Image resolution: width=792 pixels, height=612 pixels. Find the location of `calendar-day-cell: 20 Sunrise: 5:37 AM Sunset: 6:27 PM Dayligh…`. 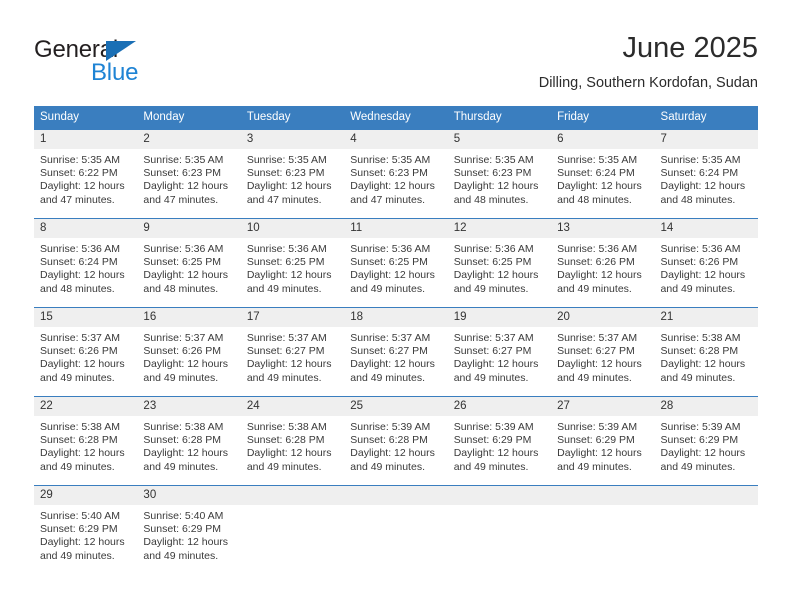

calendar-day-cell: 20 Sunrise: 5:37 AM Sunset: 6:27 PM Dayligh… is located at coordinates (603, 347).